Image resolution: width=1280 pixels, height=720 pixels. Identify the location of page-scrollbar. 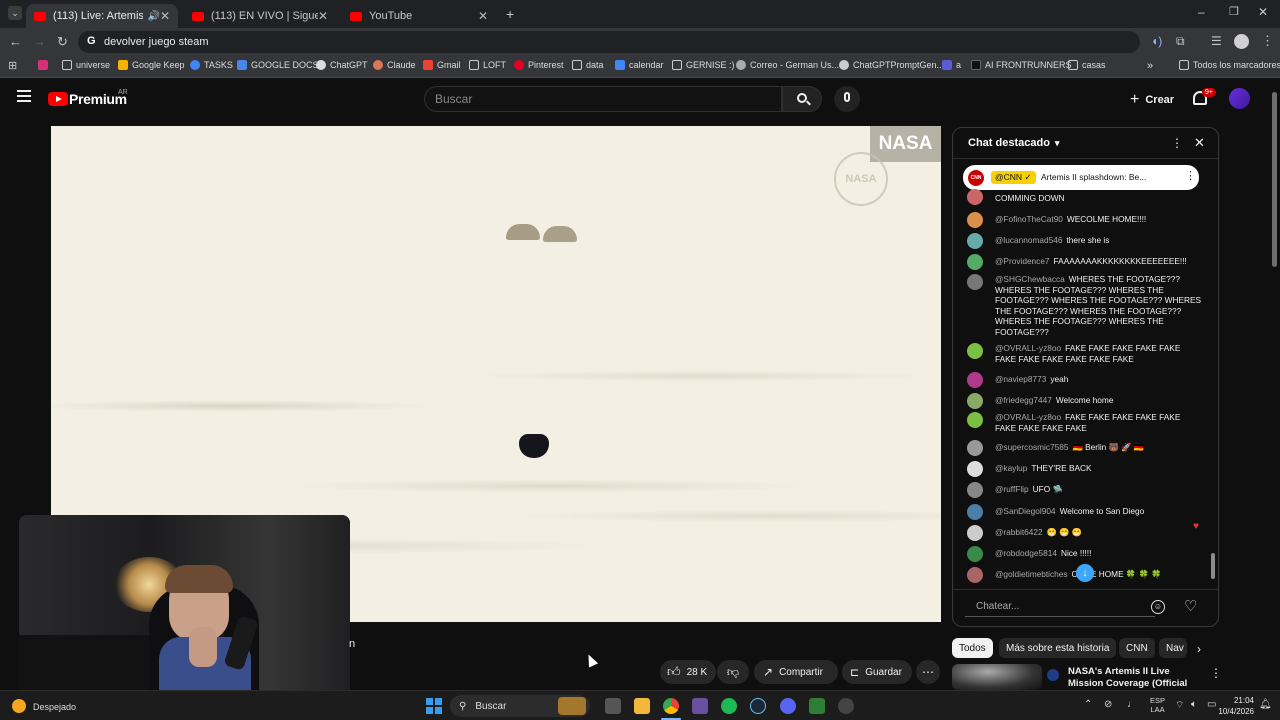
(1274, 387).